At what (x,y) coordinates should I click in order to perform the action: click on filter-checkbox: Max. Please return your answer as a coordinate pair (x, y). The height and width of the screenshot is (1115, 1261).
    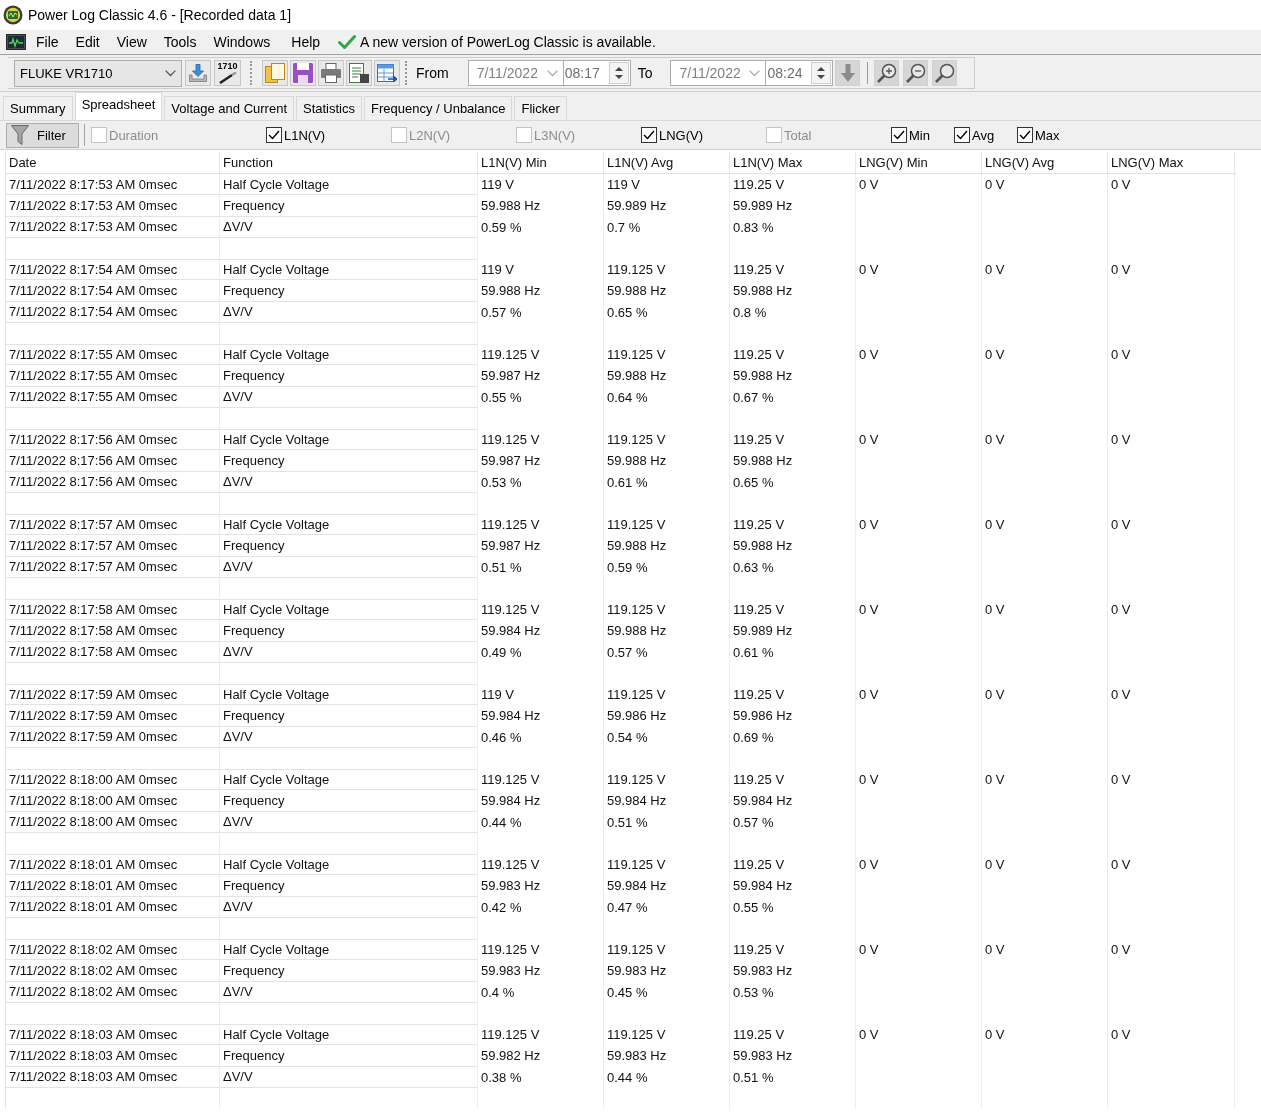
    Looking at the image, I should click on (1048, 135).